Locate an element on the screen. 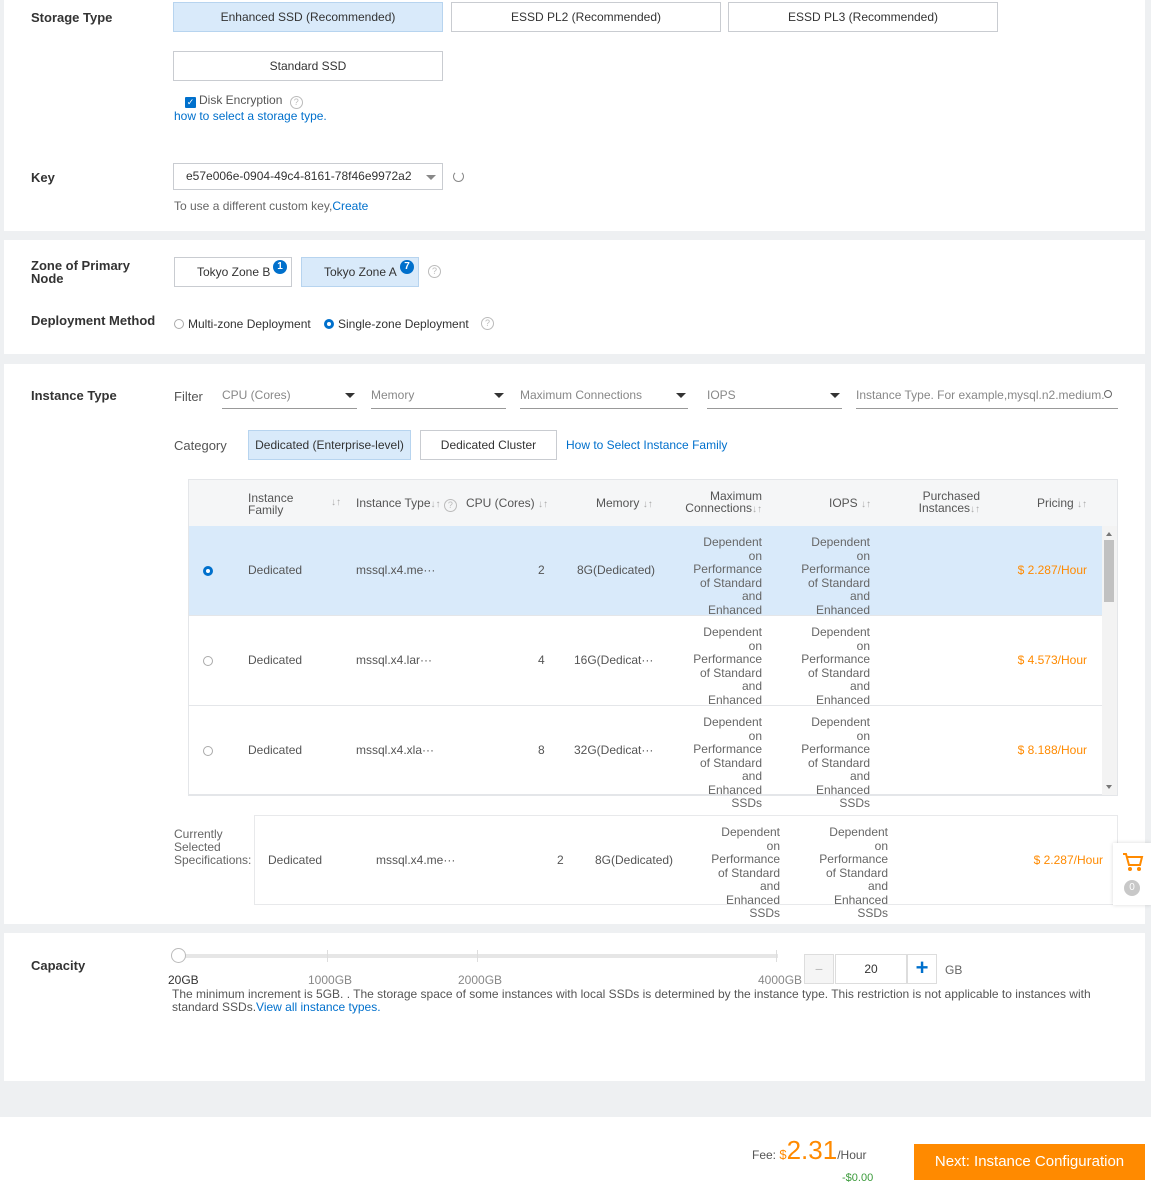 Image resolution: width=1151 pixels, height=1200 pixels. slider-tick-label: 4000GB is located at coordinates (780, 980).